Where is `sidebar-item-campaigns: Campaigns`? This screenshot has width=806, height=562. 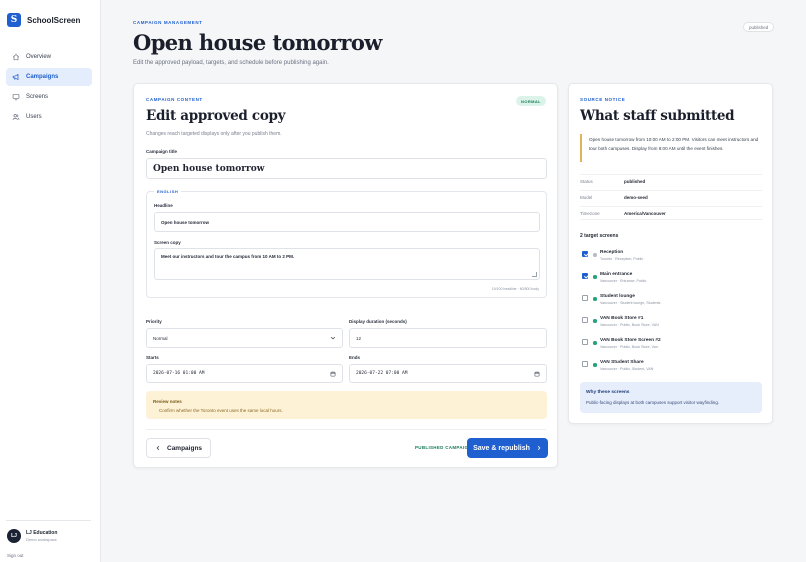
sidebar-item-campaigns: Campaigns is located at coordinates (49, 77).